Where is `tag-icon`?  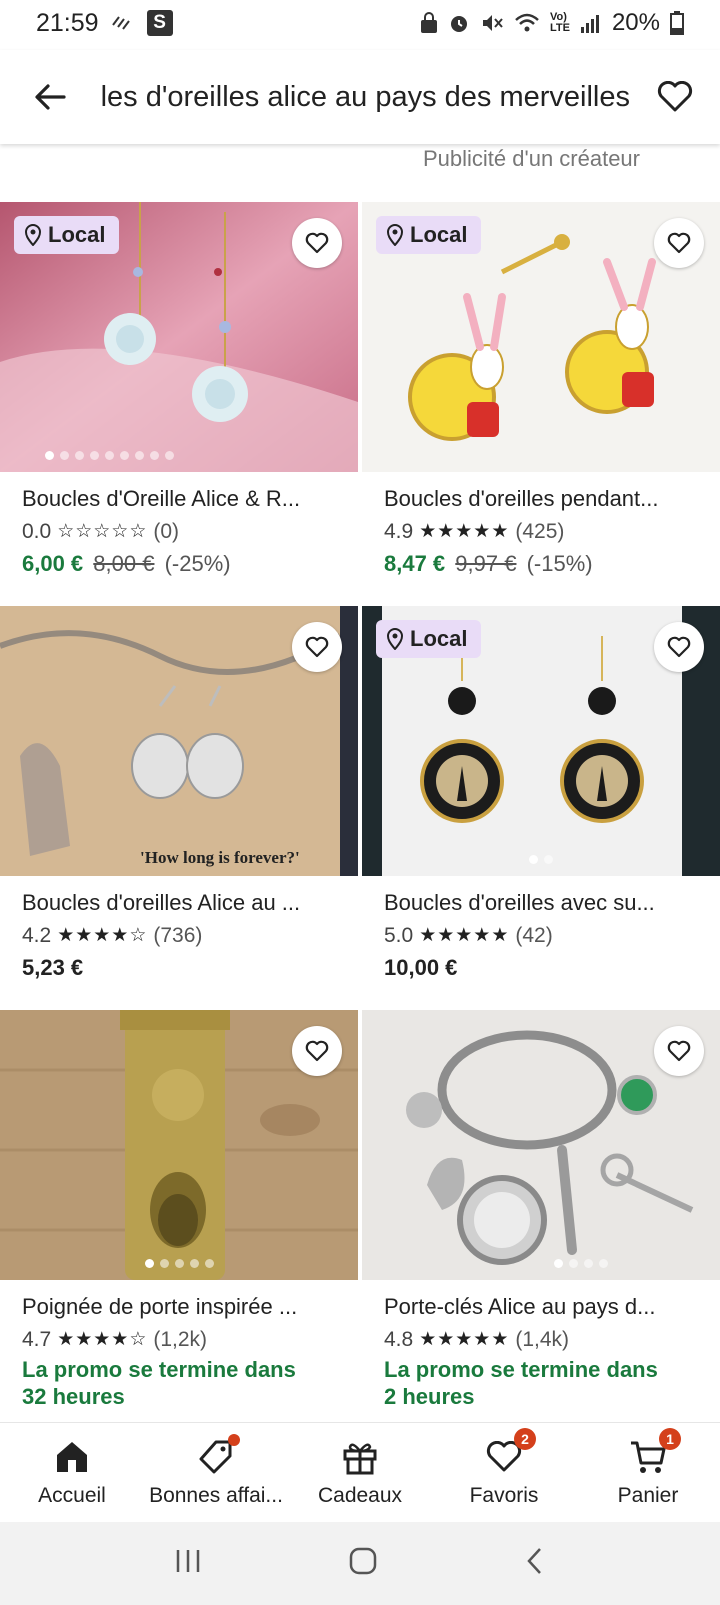
tag-icon is located at coordinates (219, 1454).